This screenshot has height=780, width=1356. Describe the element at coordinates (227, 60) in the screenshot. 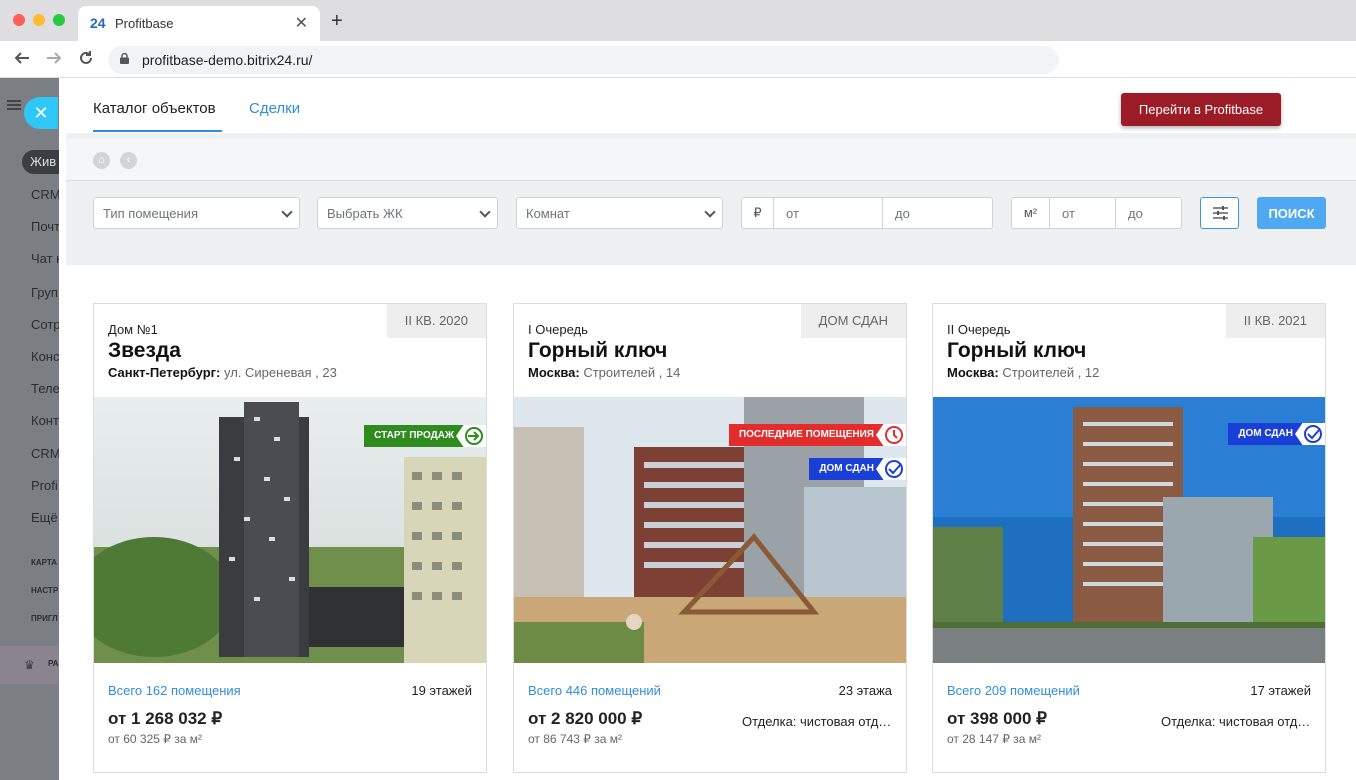

I see `url-text: profitbase-demo.bitrix24.ru/` at that location.